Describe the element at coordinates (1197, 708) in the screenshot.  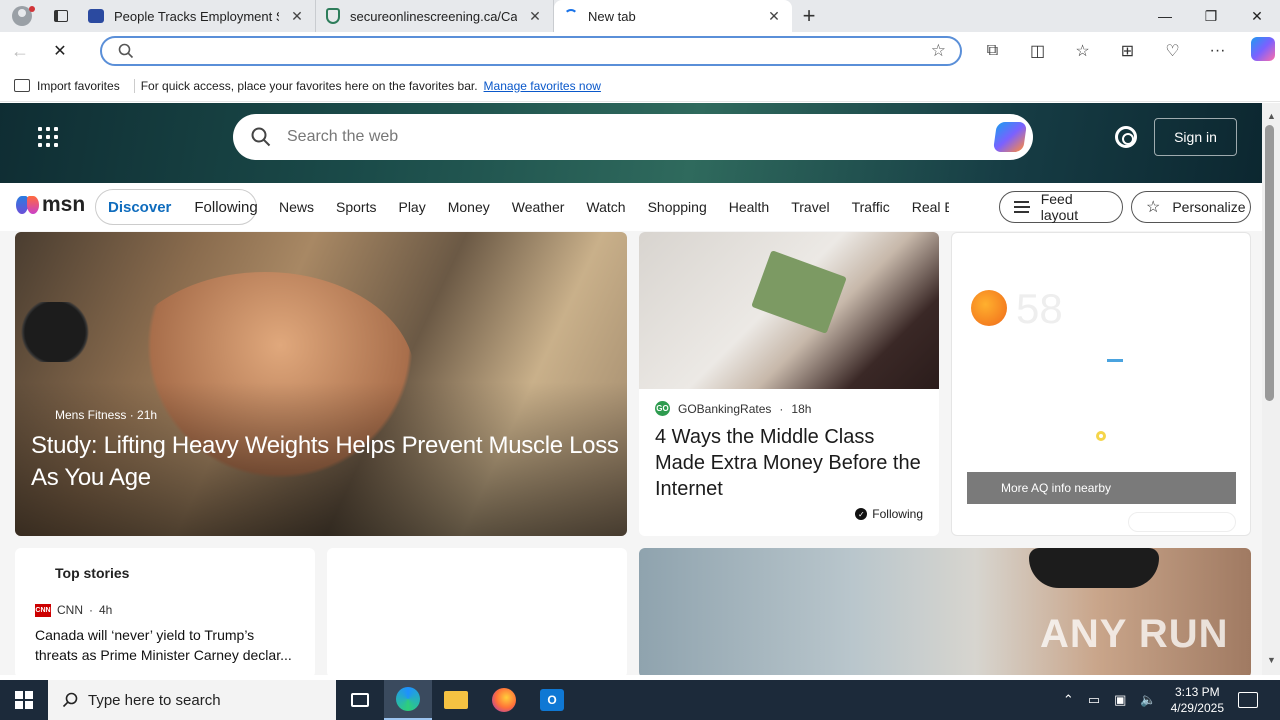
I see `clock-date: 4/29/2025` at that location.